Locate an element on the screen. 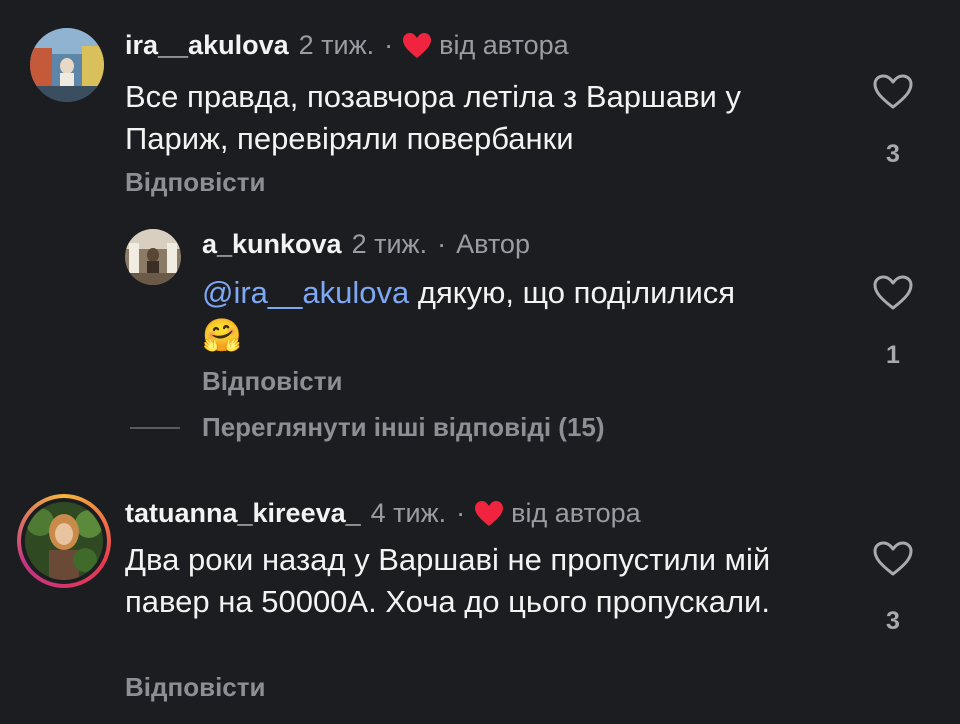 The height and width of the screenshot is (724, 960). view-more-replies-button: Переглянути інші відповіді (15) is located at coordinates (367, 427).